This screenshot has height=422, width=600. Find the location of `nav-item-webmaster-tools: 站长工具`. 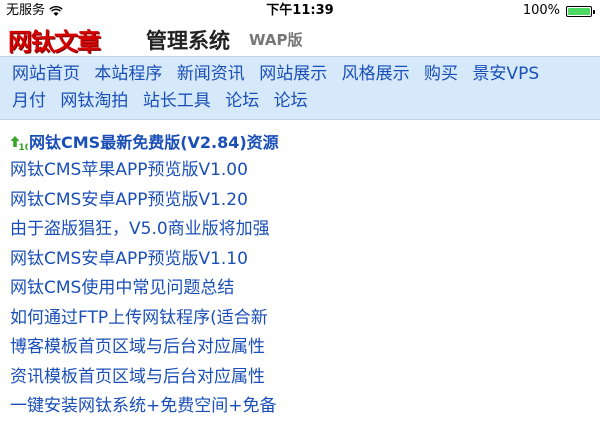

nav-item-webmaster-tools: 站长工具 is located at coordinates (177, 101).